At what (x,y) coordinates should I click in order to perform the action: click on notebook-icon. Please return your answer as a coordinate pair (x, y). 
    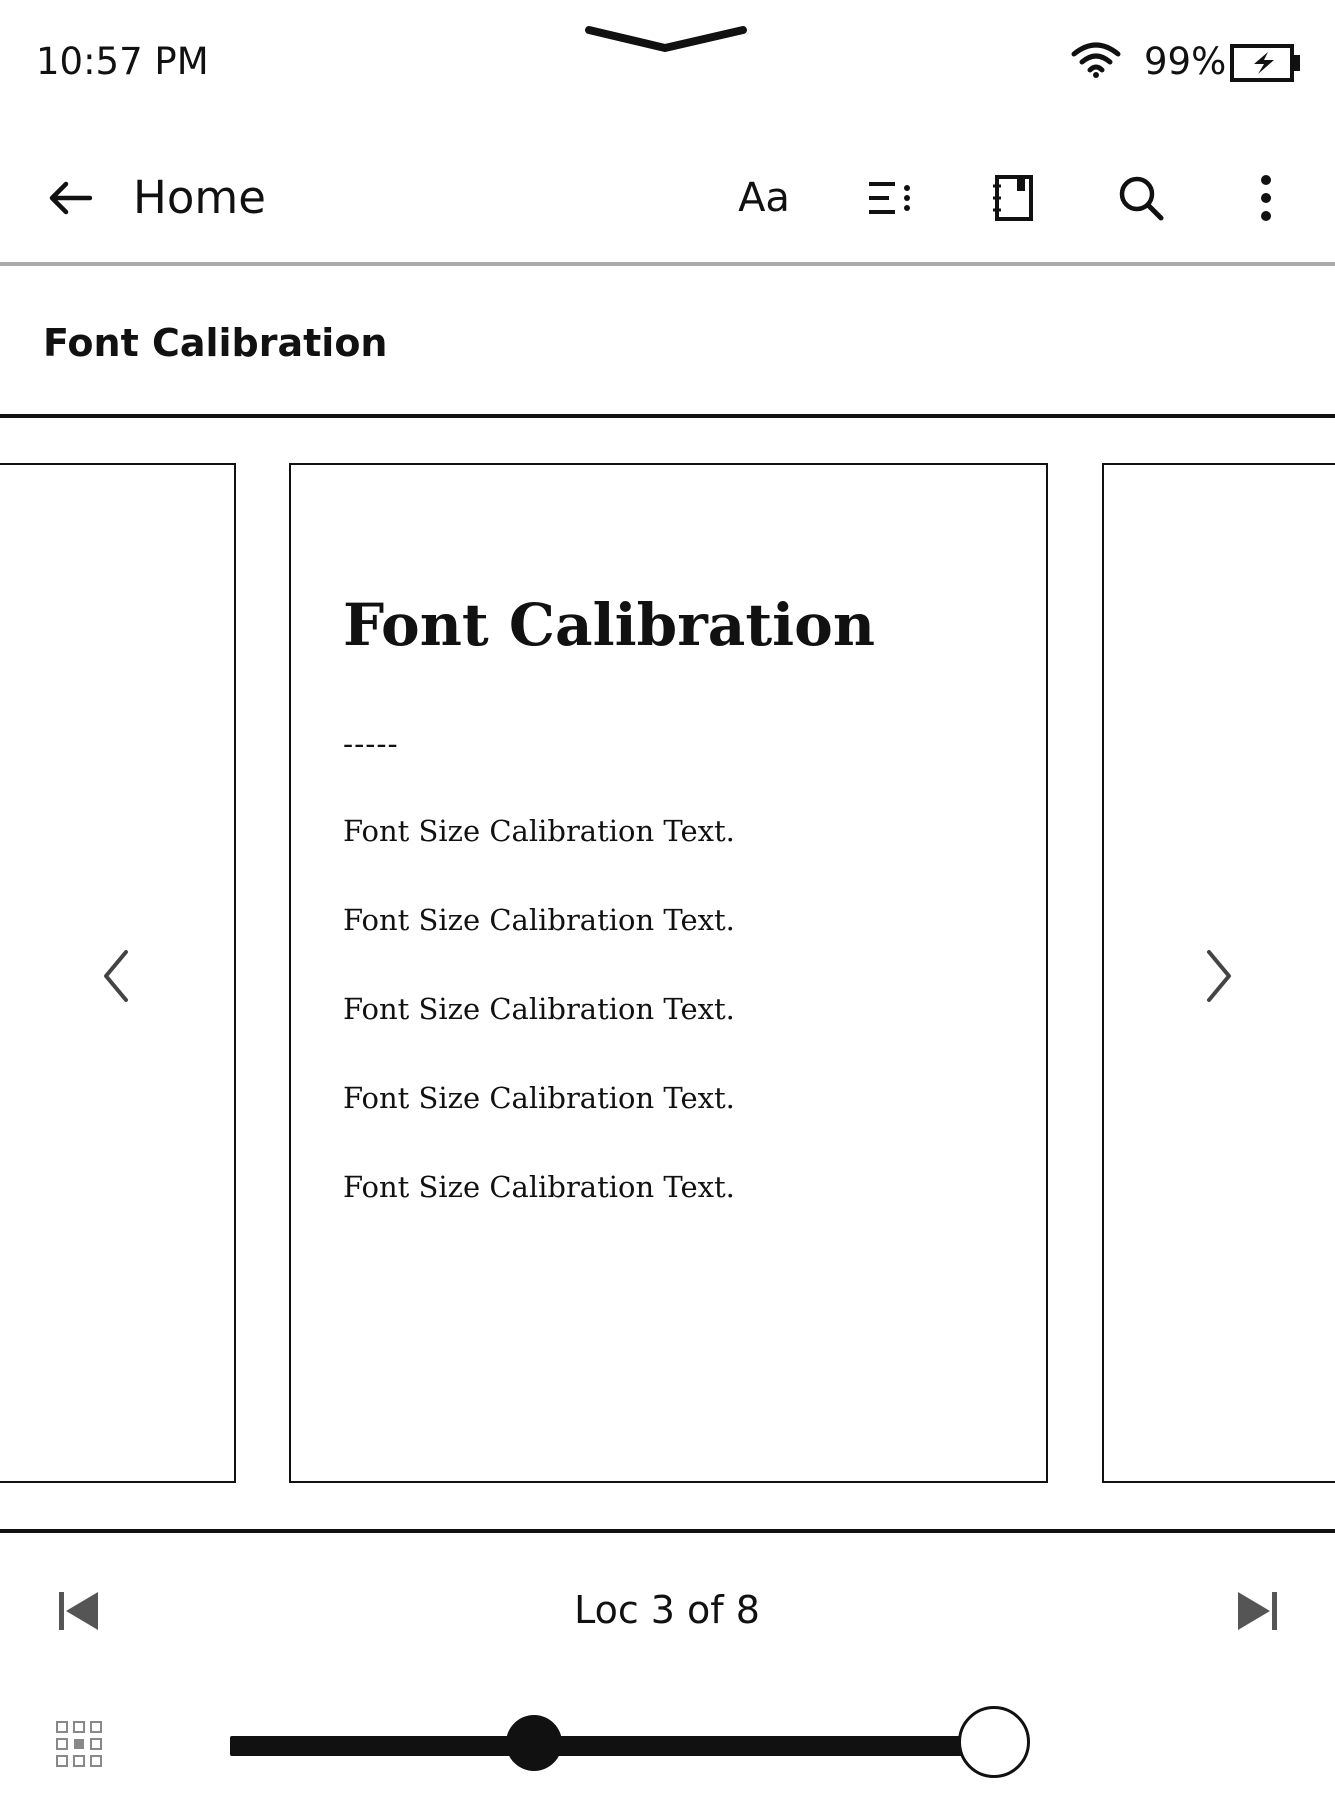
    Looking at the image, I should click on (1013, 198).